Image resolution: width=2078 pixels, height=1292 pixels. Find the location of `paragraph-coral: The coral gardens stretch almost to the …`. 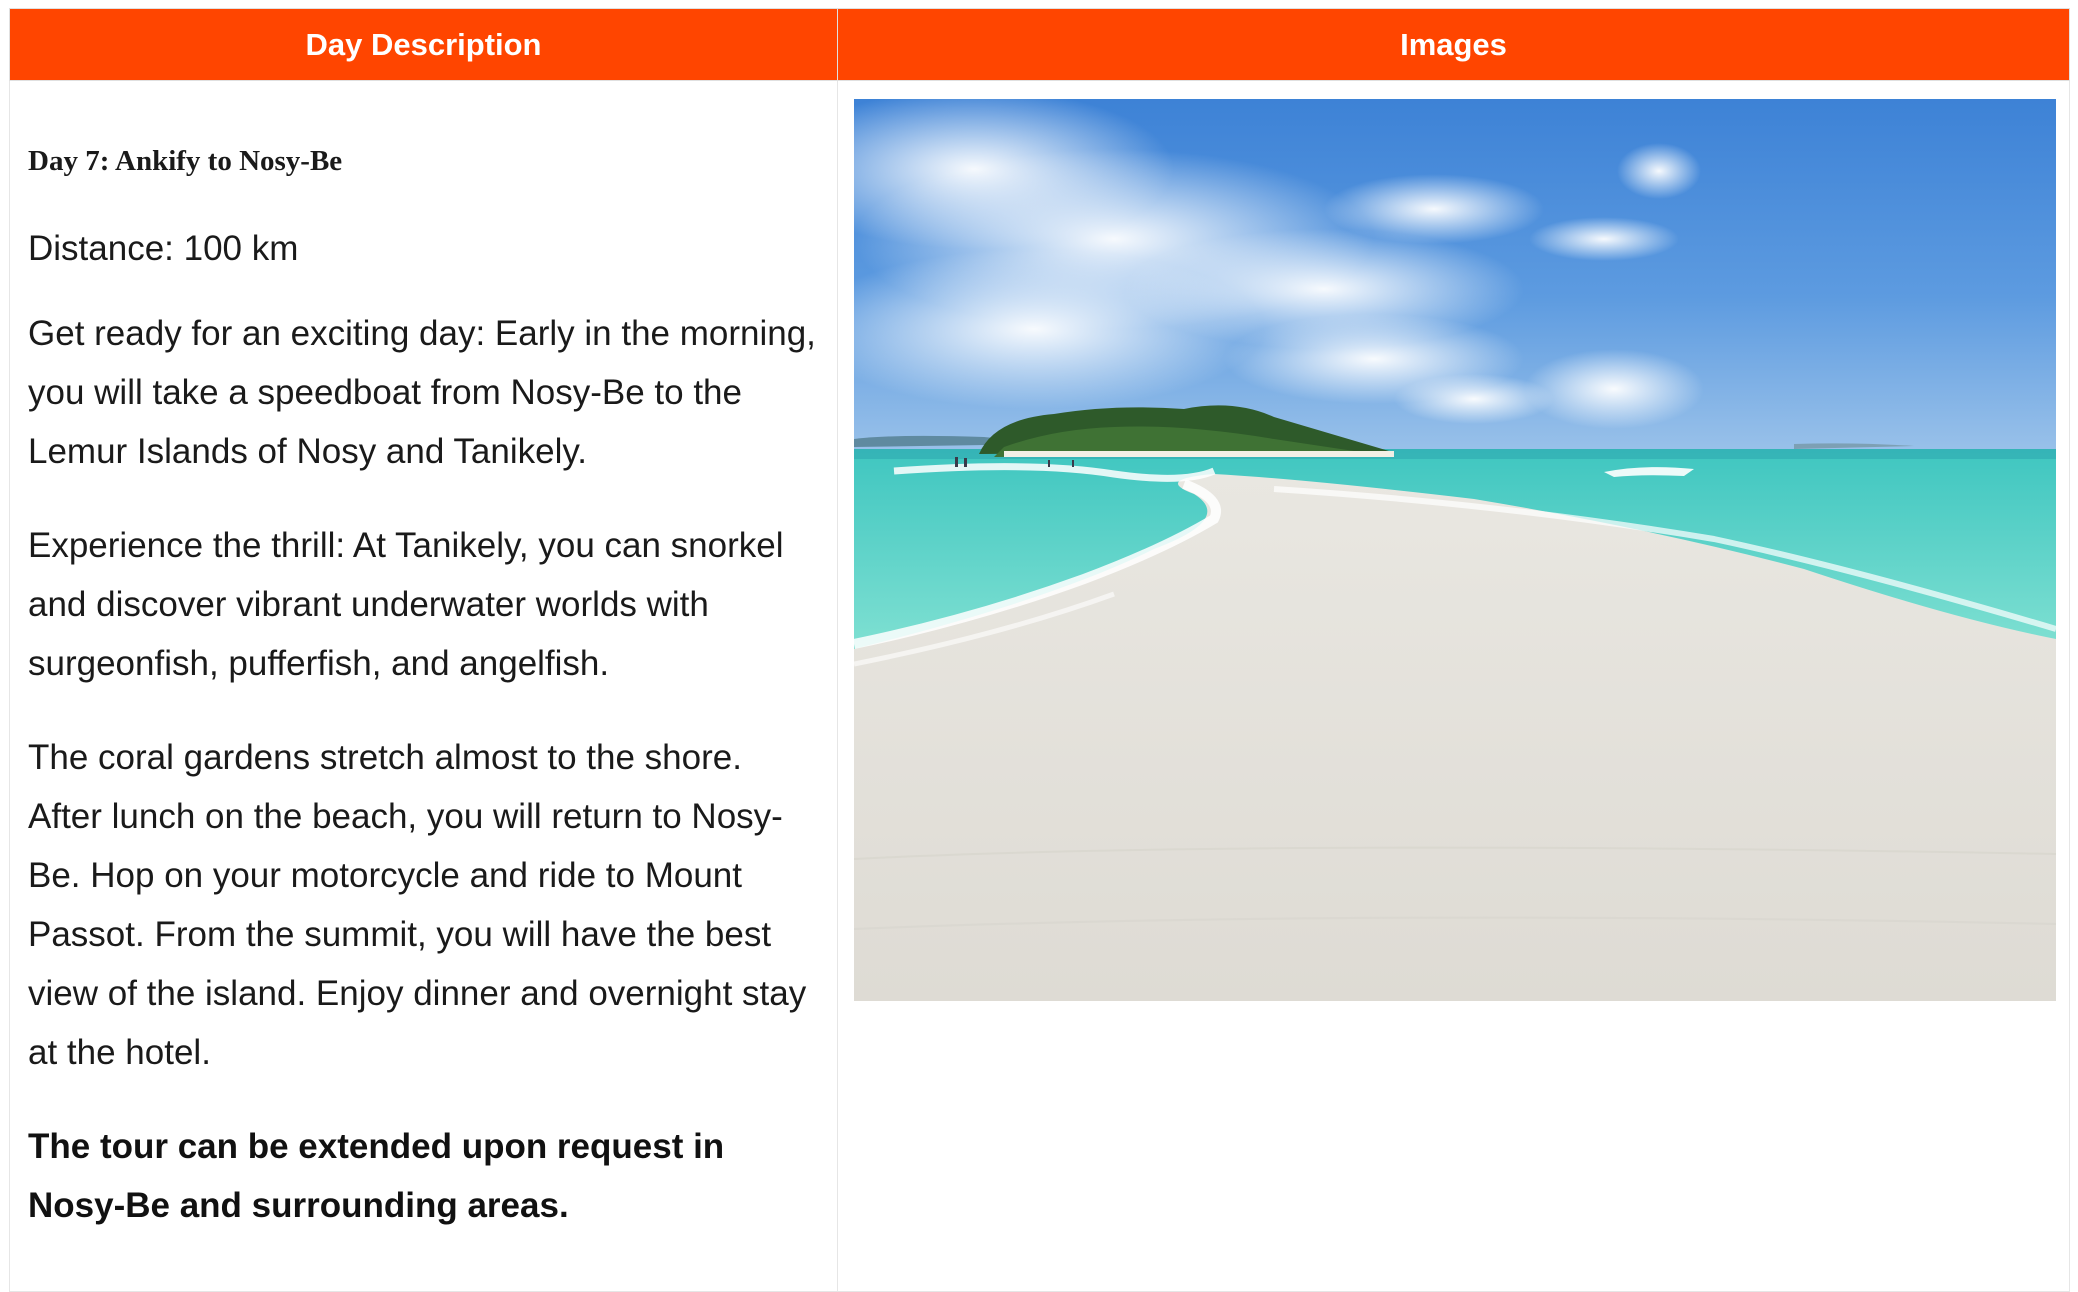

paragraph-coral: The coral gardens stretch almost to the … is located at coordinates (417, 905).